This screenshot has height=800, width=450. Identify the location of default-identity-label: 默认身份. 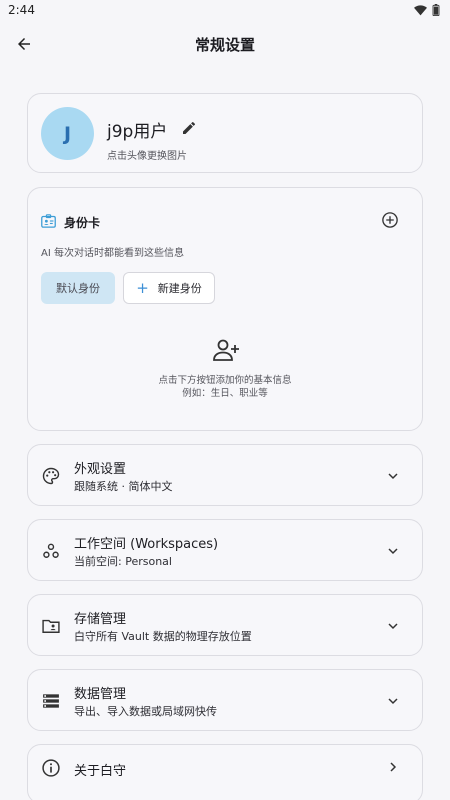
(78, 288).